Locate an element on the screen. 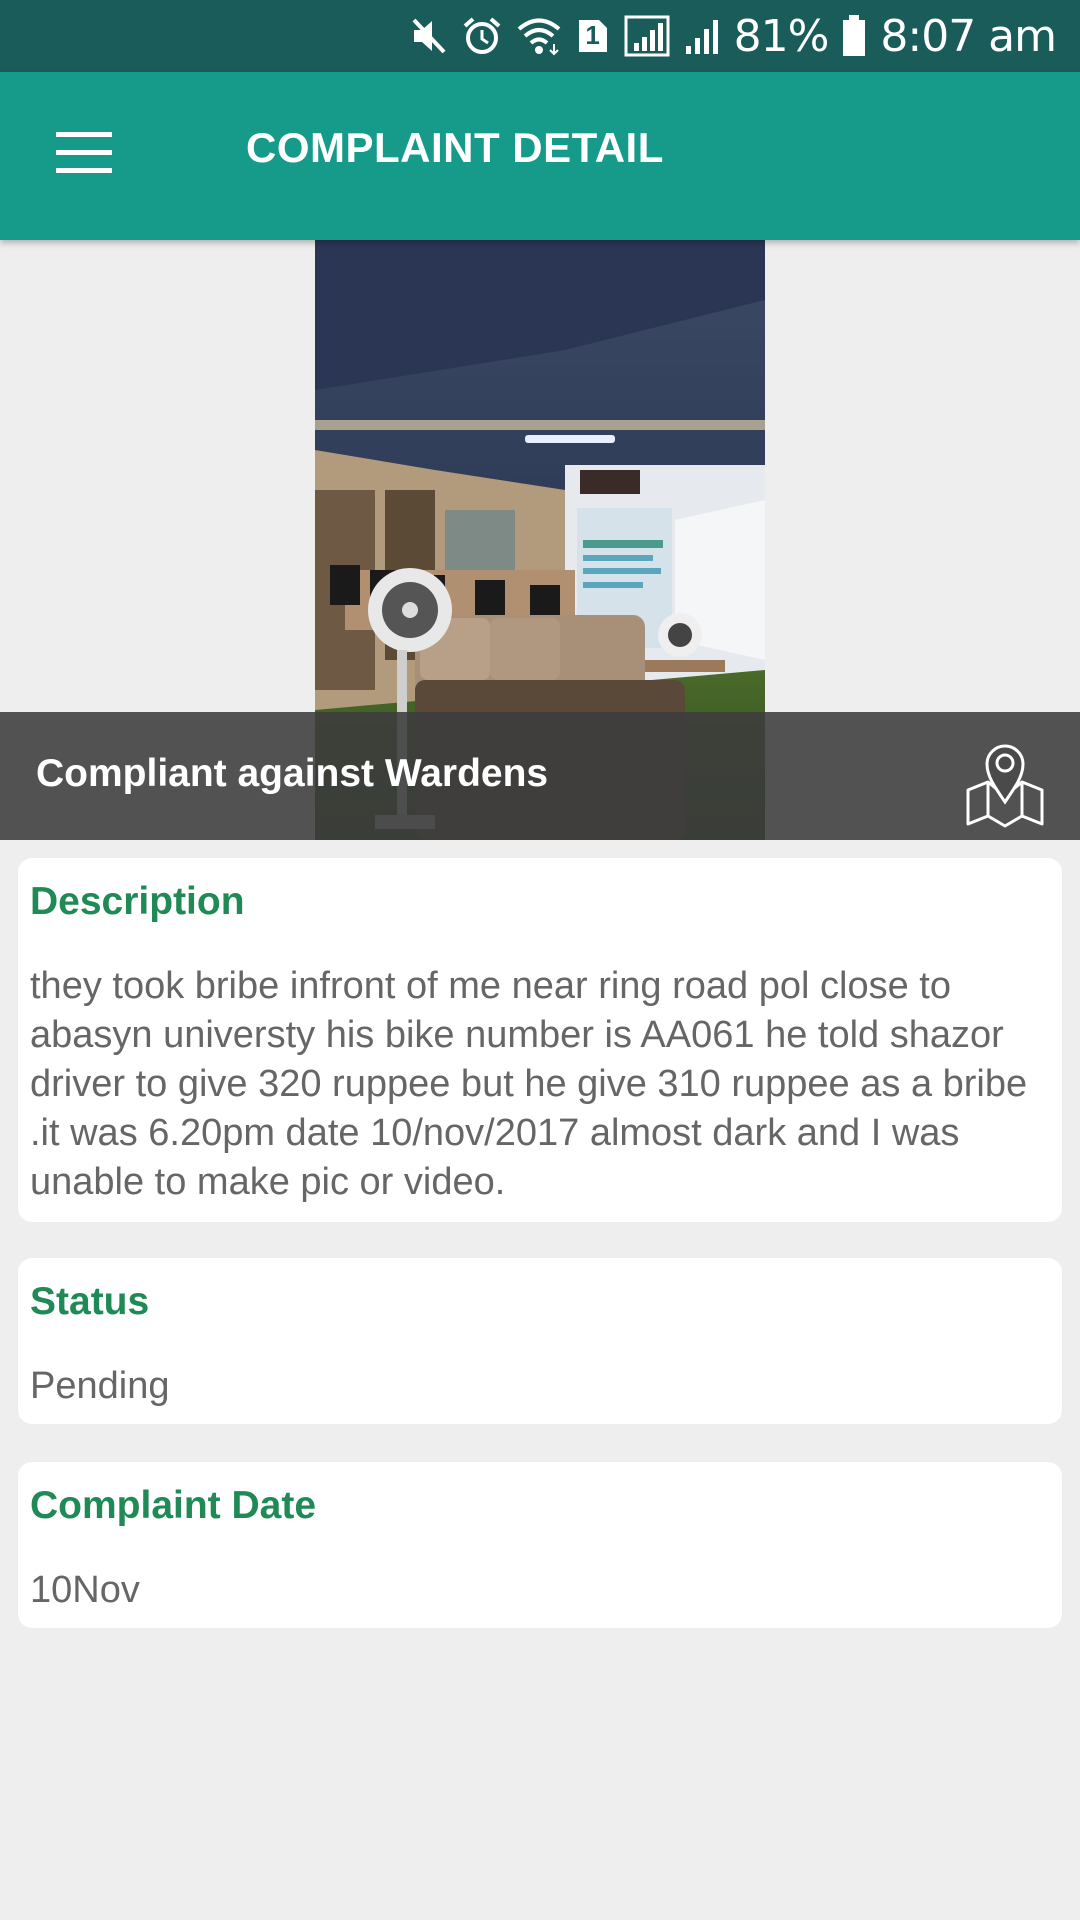  status-value: Pending is located at coordinates (100, 1386).